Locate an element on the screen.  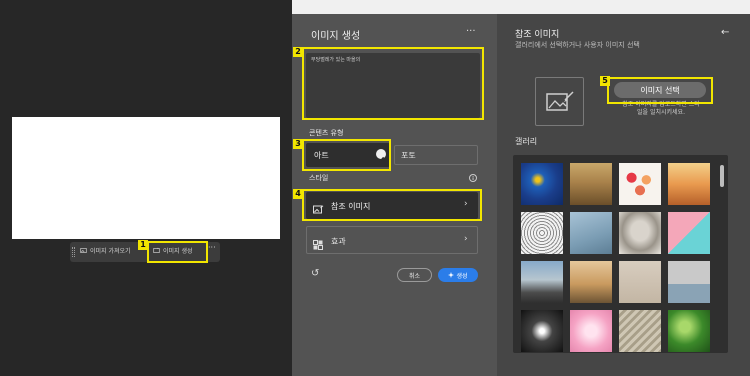
drag-handle-icon is located at coordinates (73, 252).